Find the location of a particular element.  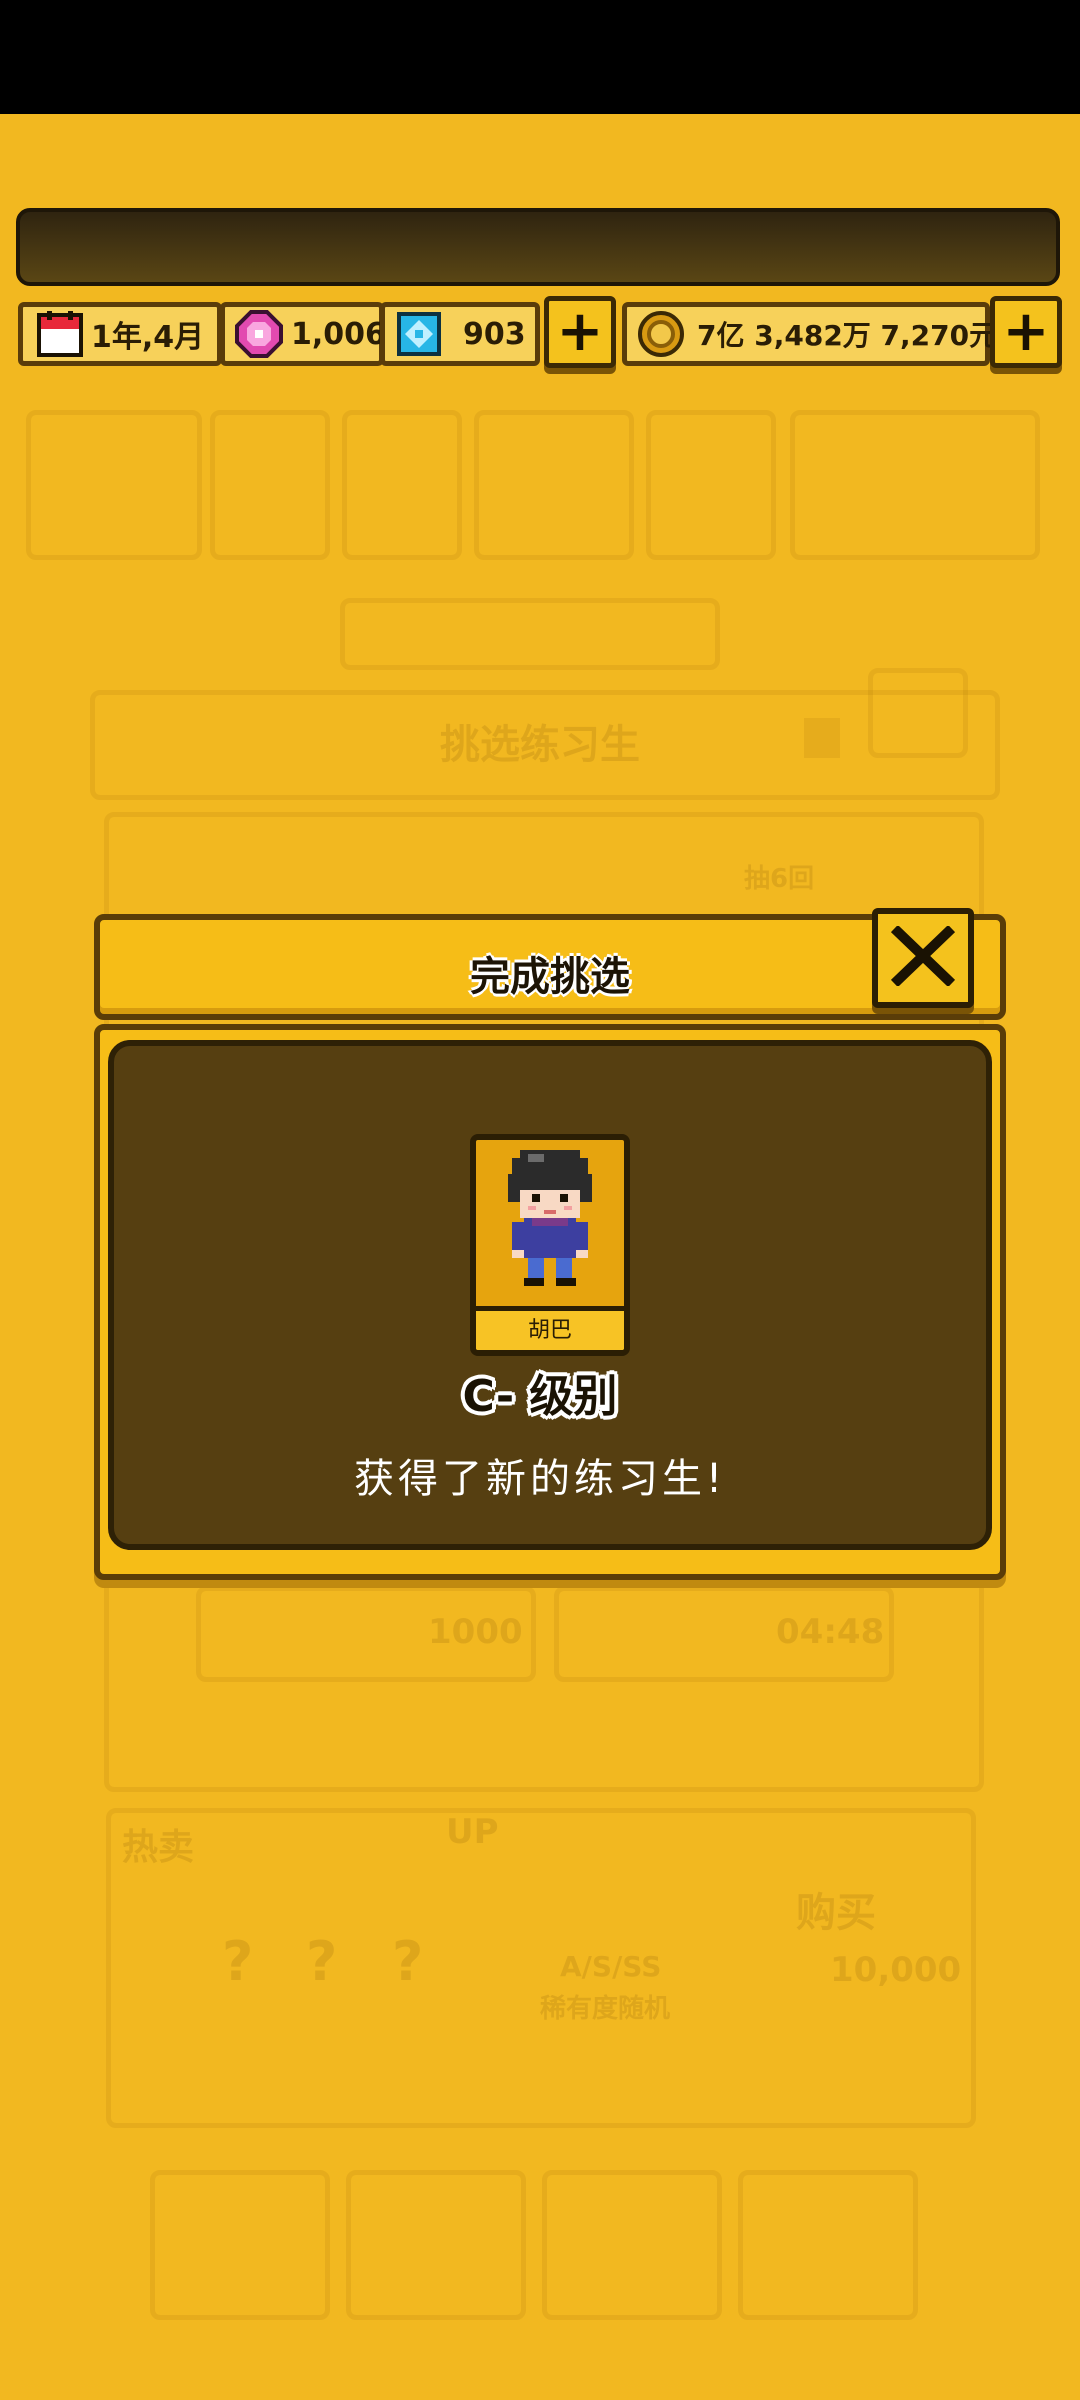

blue-gem-icon is located at coordinates (419, 334).